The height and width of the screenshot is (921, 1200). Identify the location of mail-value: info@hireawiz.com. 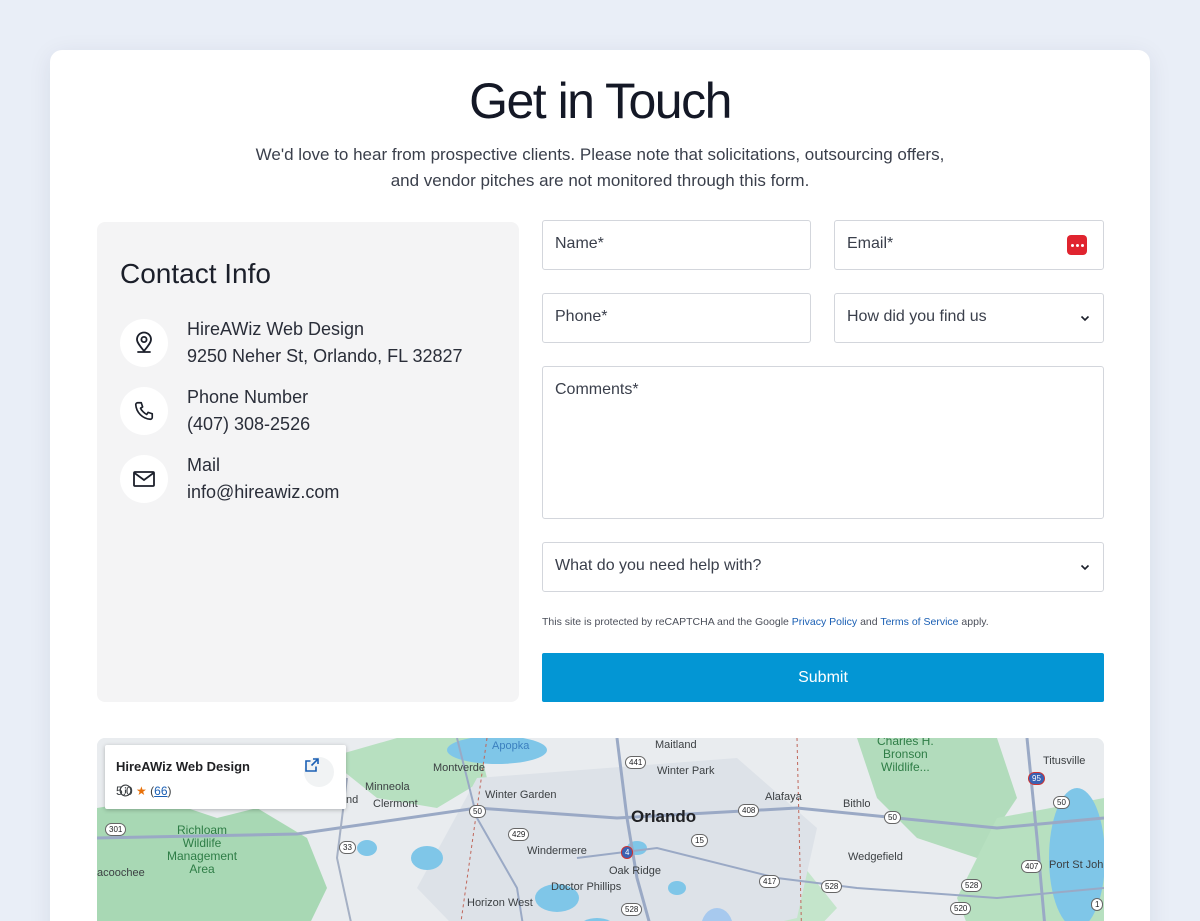
(263, 492).